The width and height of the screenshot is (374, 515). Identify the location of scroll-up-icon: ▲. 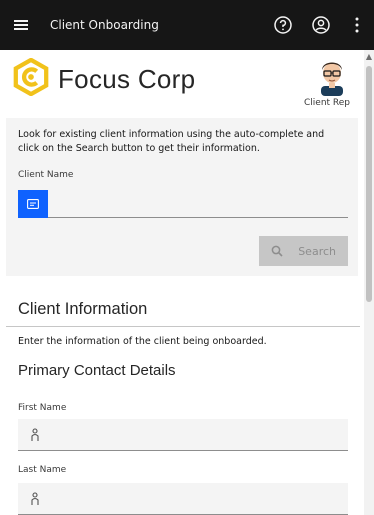
(369, 57).